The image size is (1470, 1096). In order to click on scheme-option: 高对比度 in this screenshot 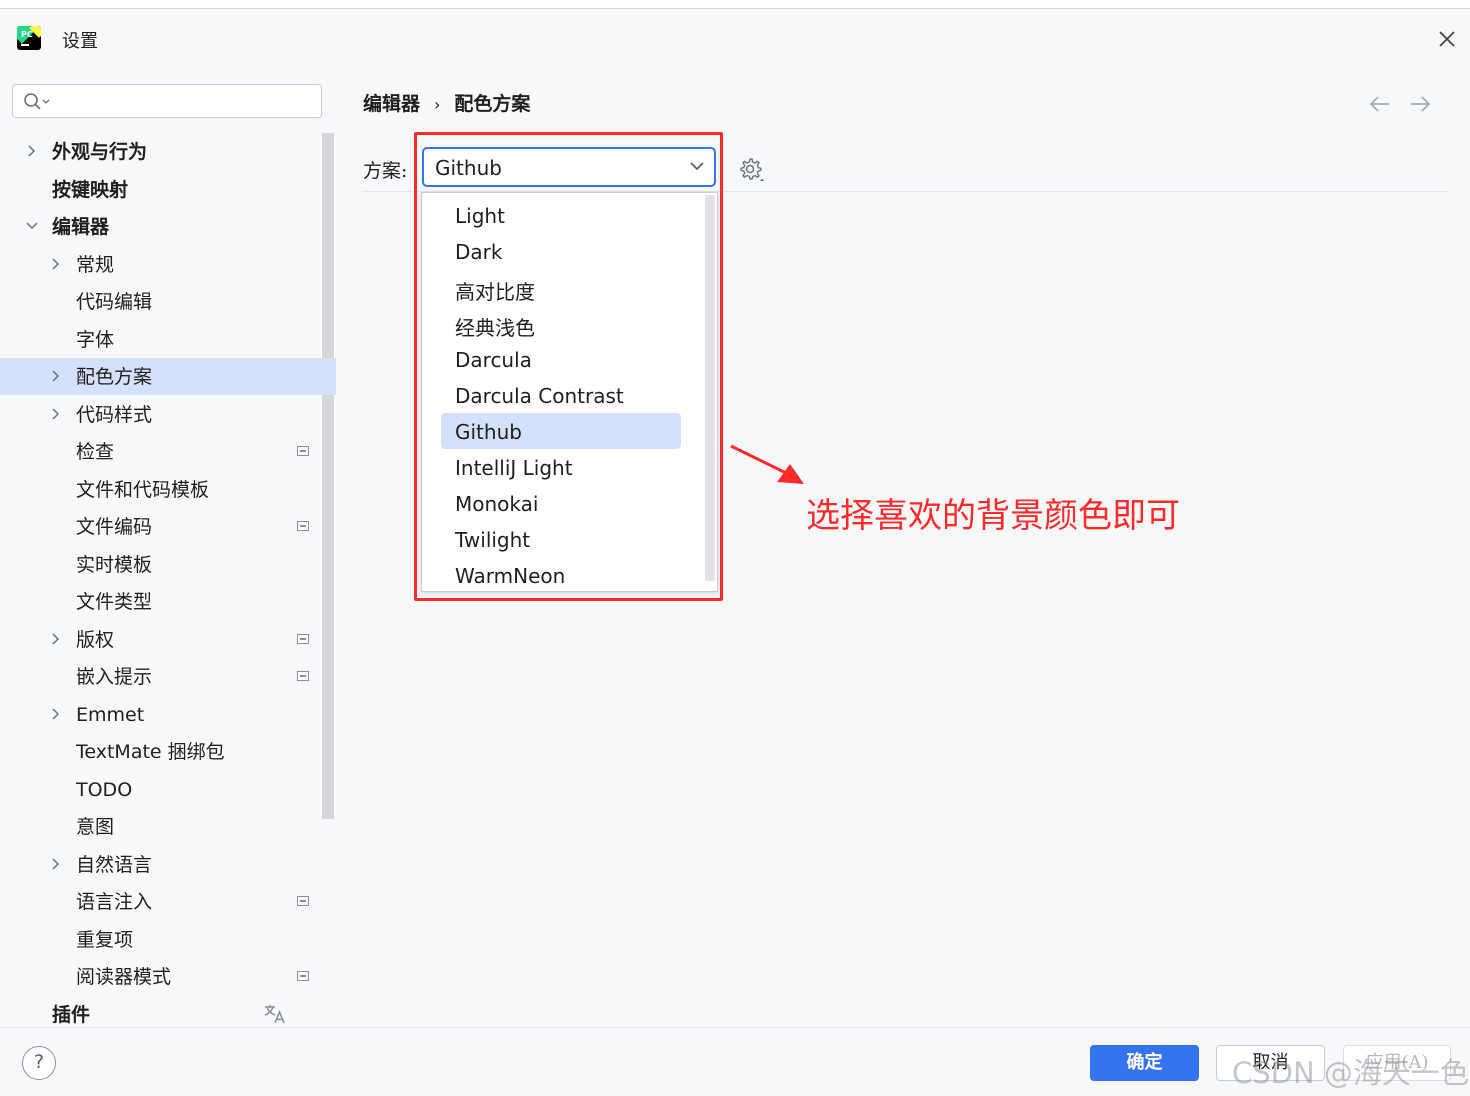, I will do `click(561, 287)`.